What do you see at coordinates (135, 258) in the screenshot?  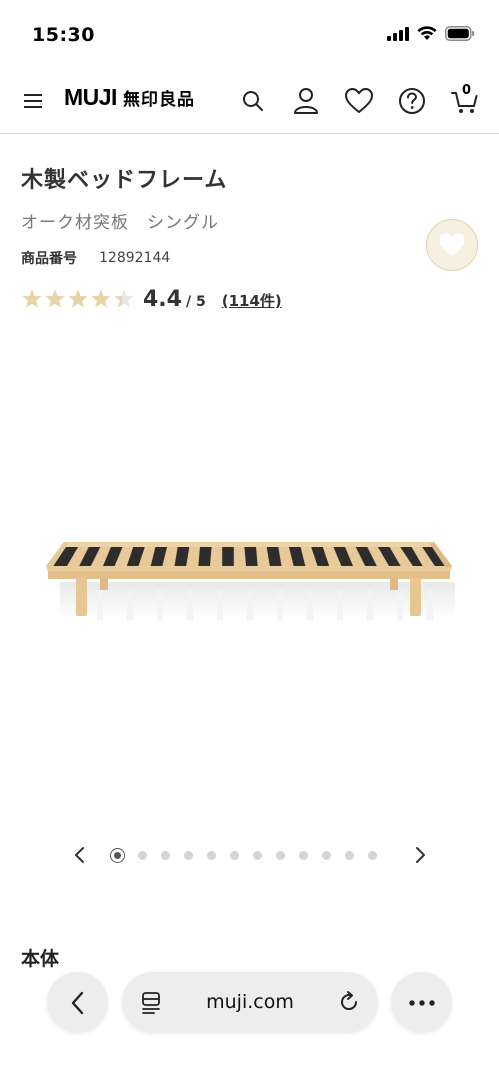 I see `sku-value: 12892144` at bounding box center [135, 258].